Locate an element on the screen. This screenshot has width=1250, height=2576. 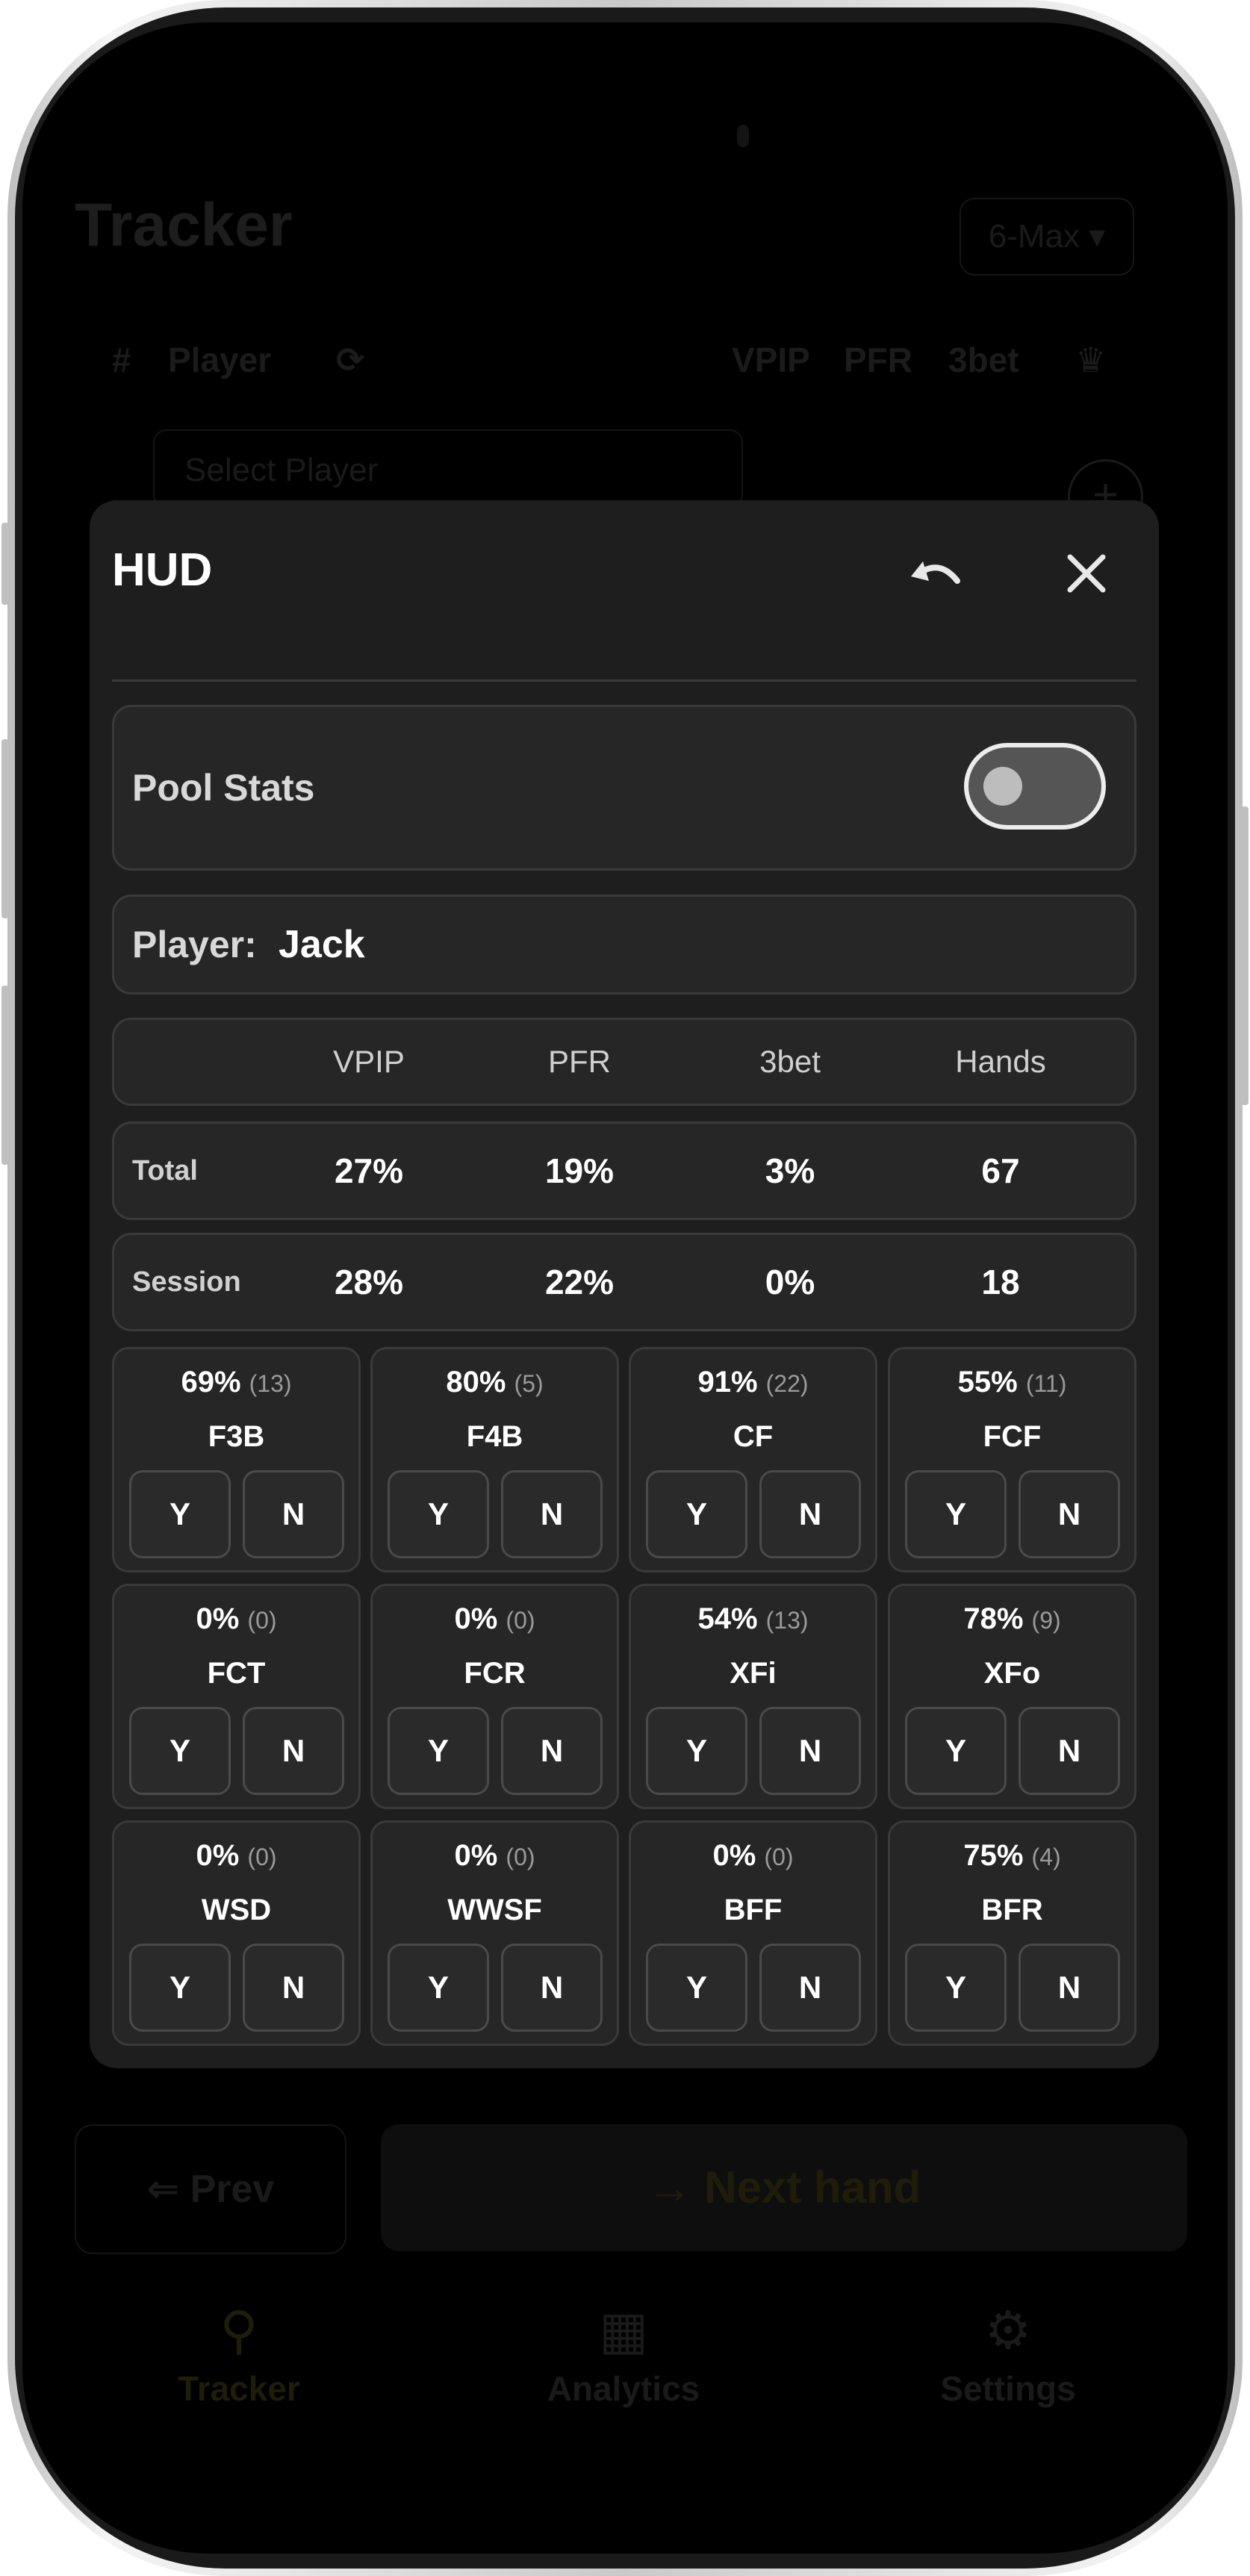
select-player-dropdown: Select Player is located at coordinates (448, 468).